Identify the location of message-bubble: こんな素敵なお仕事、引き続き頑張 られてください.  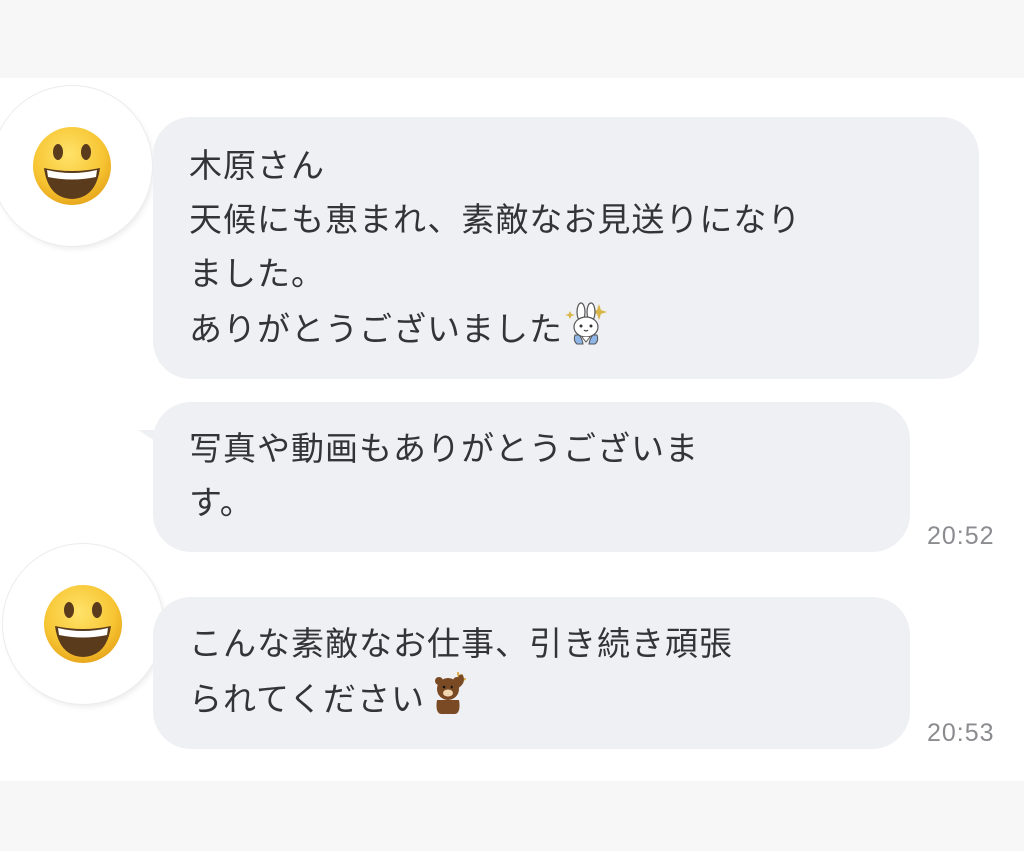
(531, 673).